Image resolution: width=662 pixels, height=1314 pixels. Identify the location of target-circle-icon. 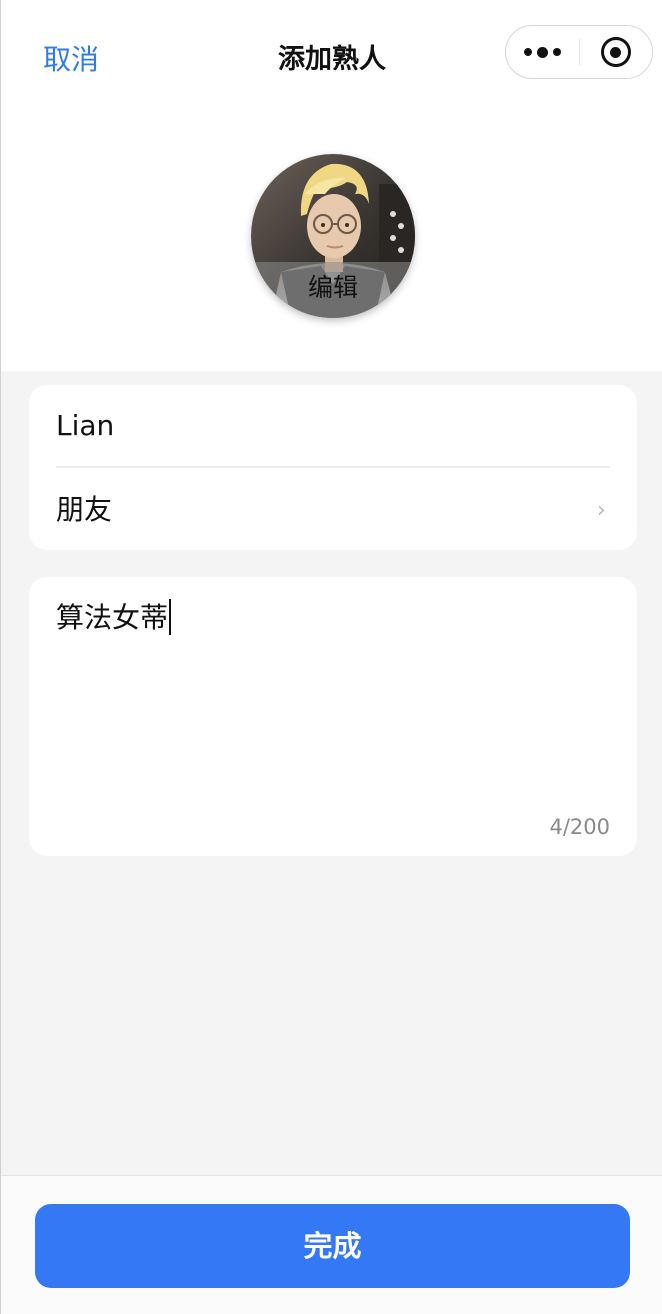
(615, 52).